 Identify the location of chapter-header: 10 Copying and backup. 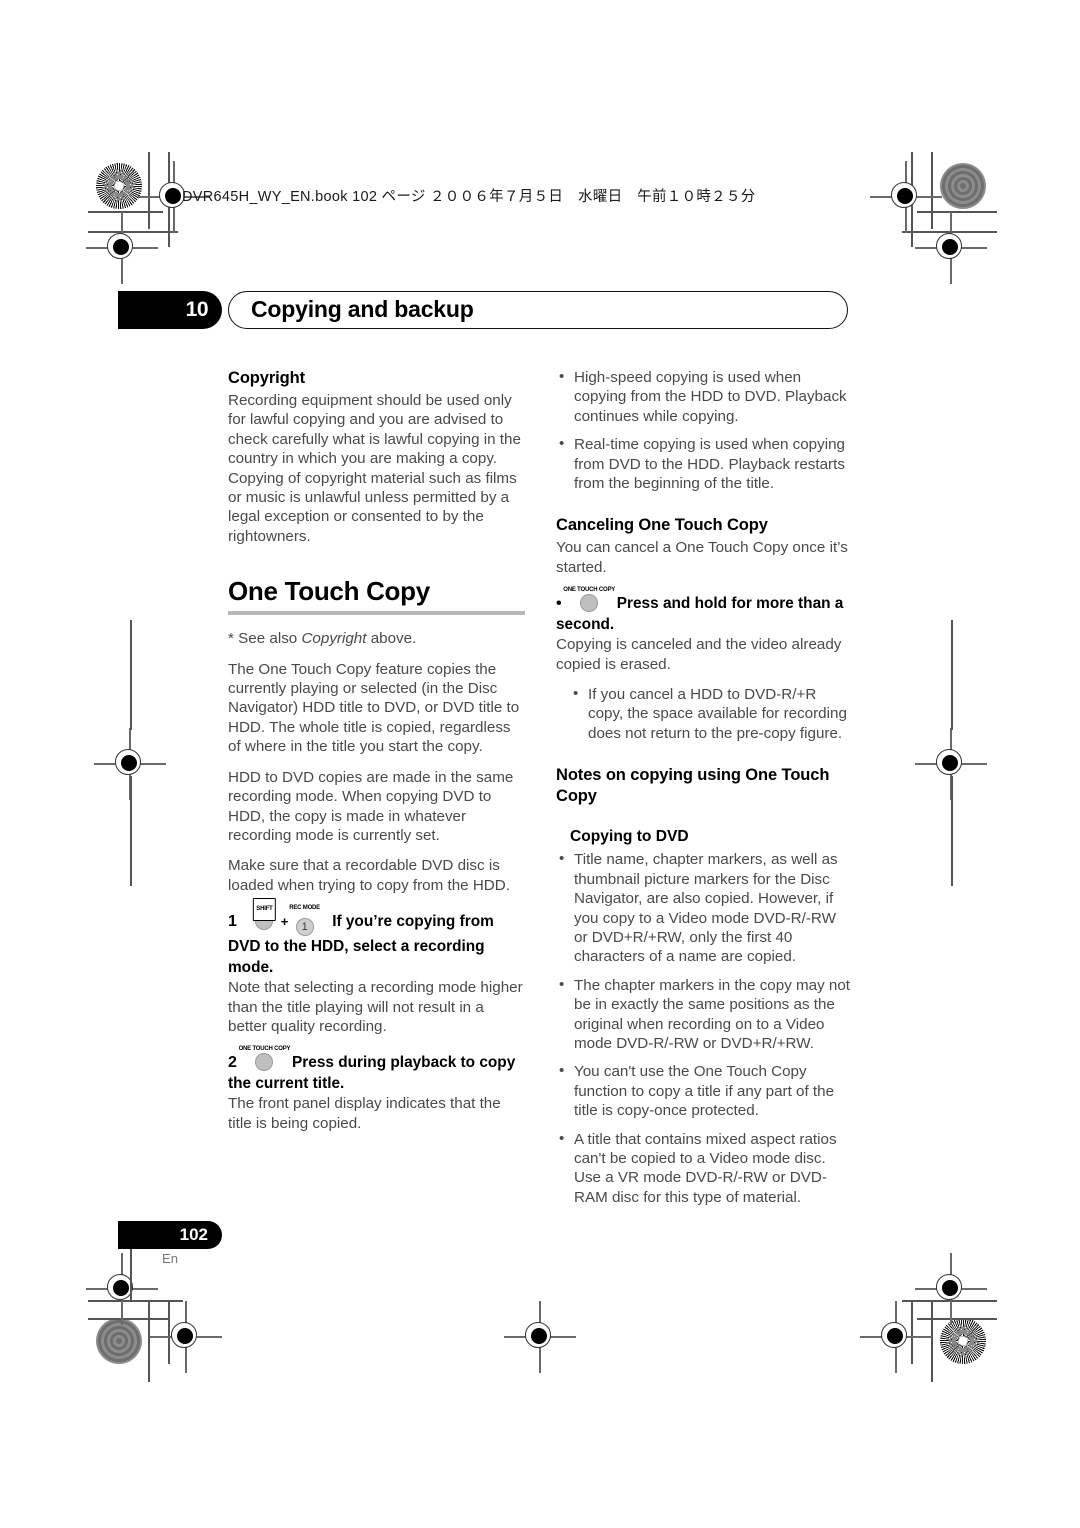
(483, 310).